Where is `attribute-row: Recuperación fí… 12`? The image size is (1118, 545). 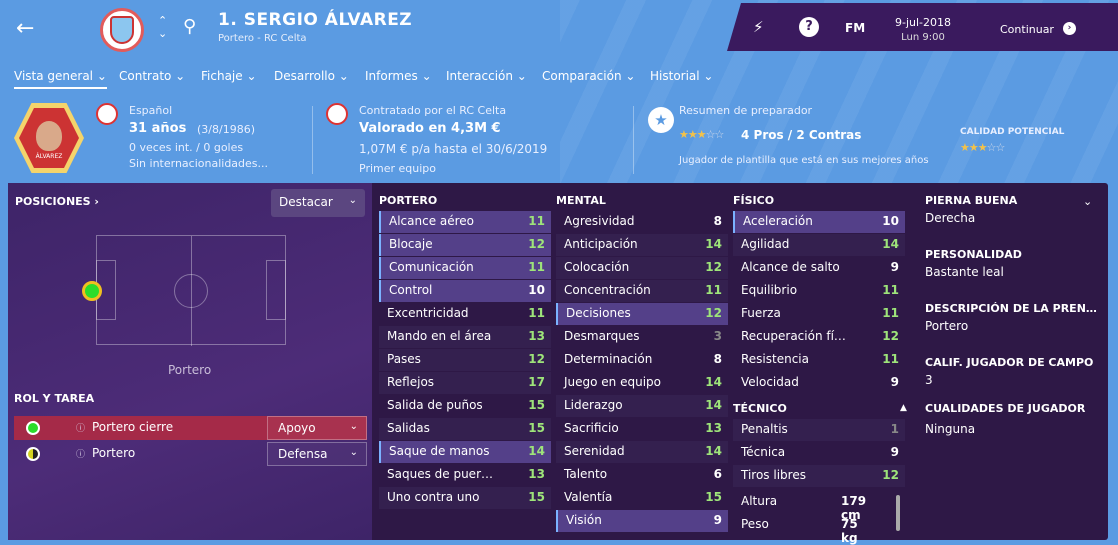
attribute-row: Recuperación fí… 12 is located at coordinates (819, 337).